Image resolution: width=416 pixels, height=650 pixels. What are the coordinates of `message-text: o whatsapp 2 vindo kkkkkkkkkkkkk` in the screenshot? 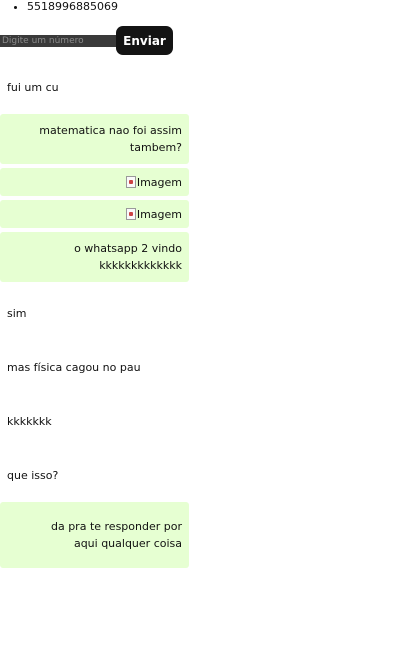 It's located at (128, 257).